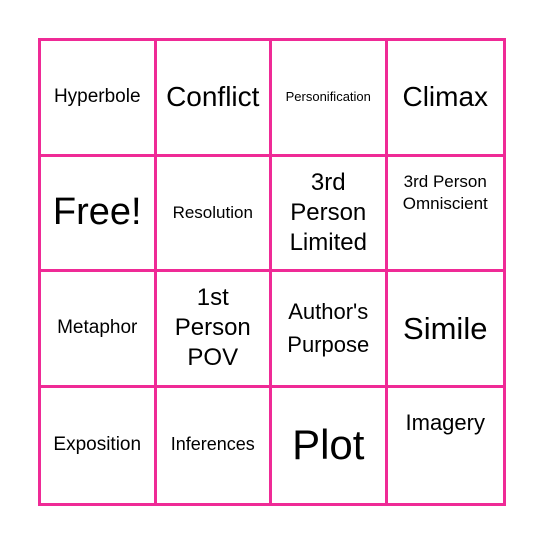  I want to click on cell-label: Imagery, so click(445, 422).